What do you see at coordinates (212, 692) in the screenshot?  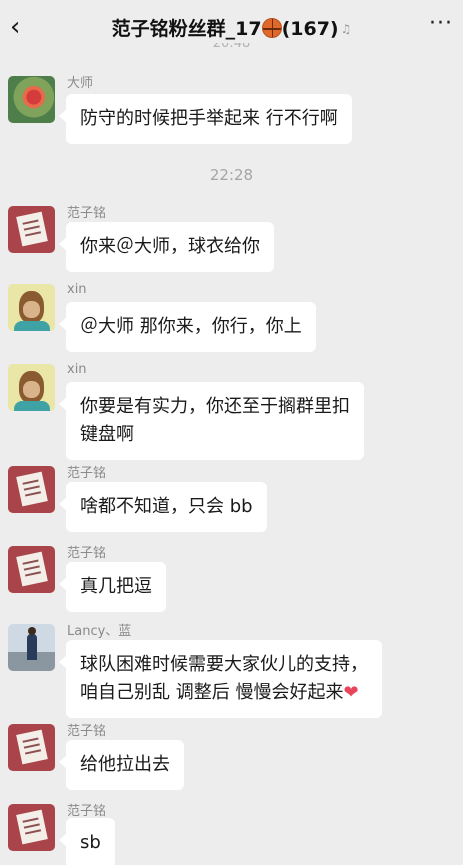 I see `message-line: 咱自己别乱 调整后 慢慢会好起来` at bounding box center [212, 692].